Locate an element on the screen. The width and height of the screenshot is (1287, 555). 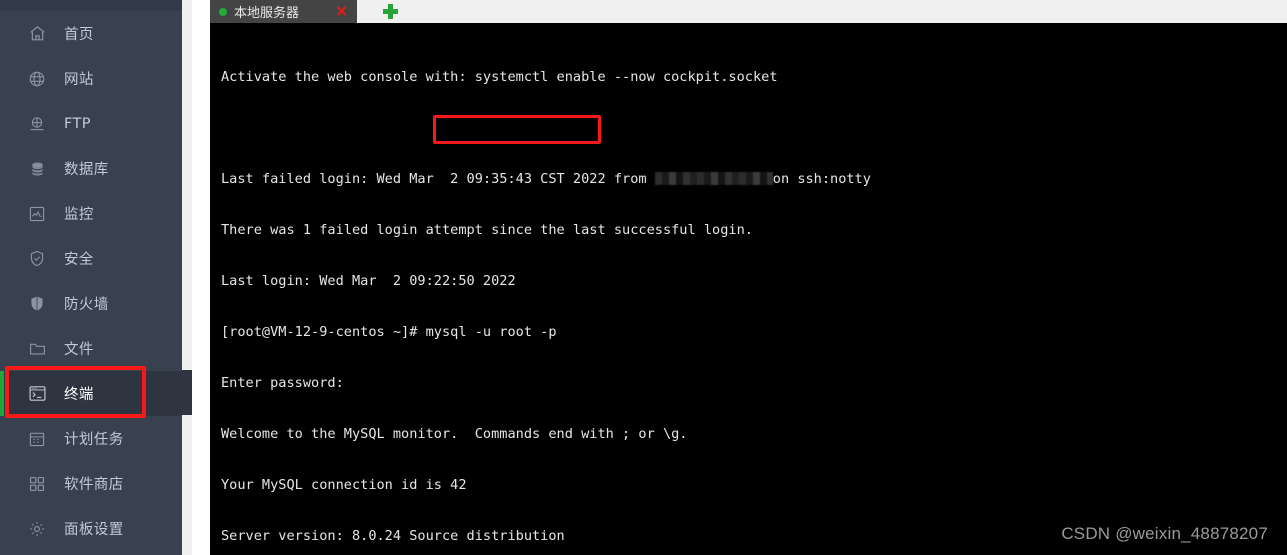
sidebar-item-website: 网站 is located at coordinates (91, 78).